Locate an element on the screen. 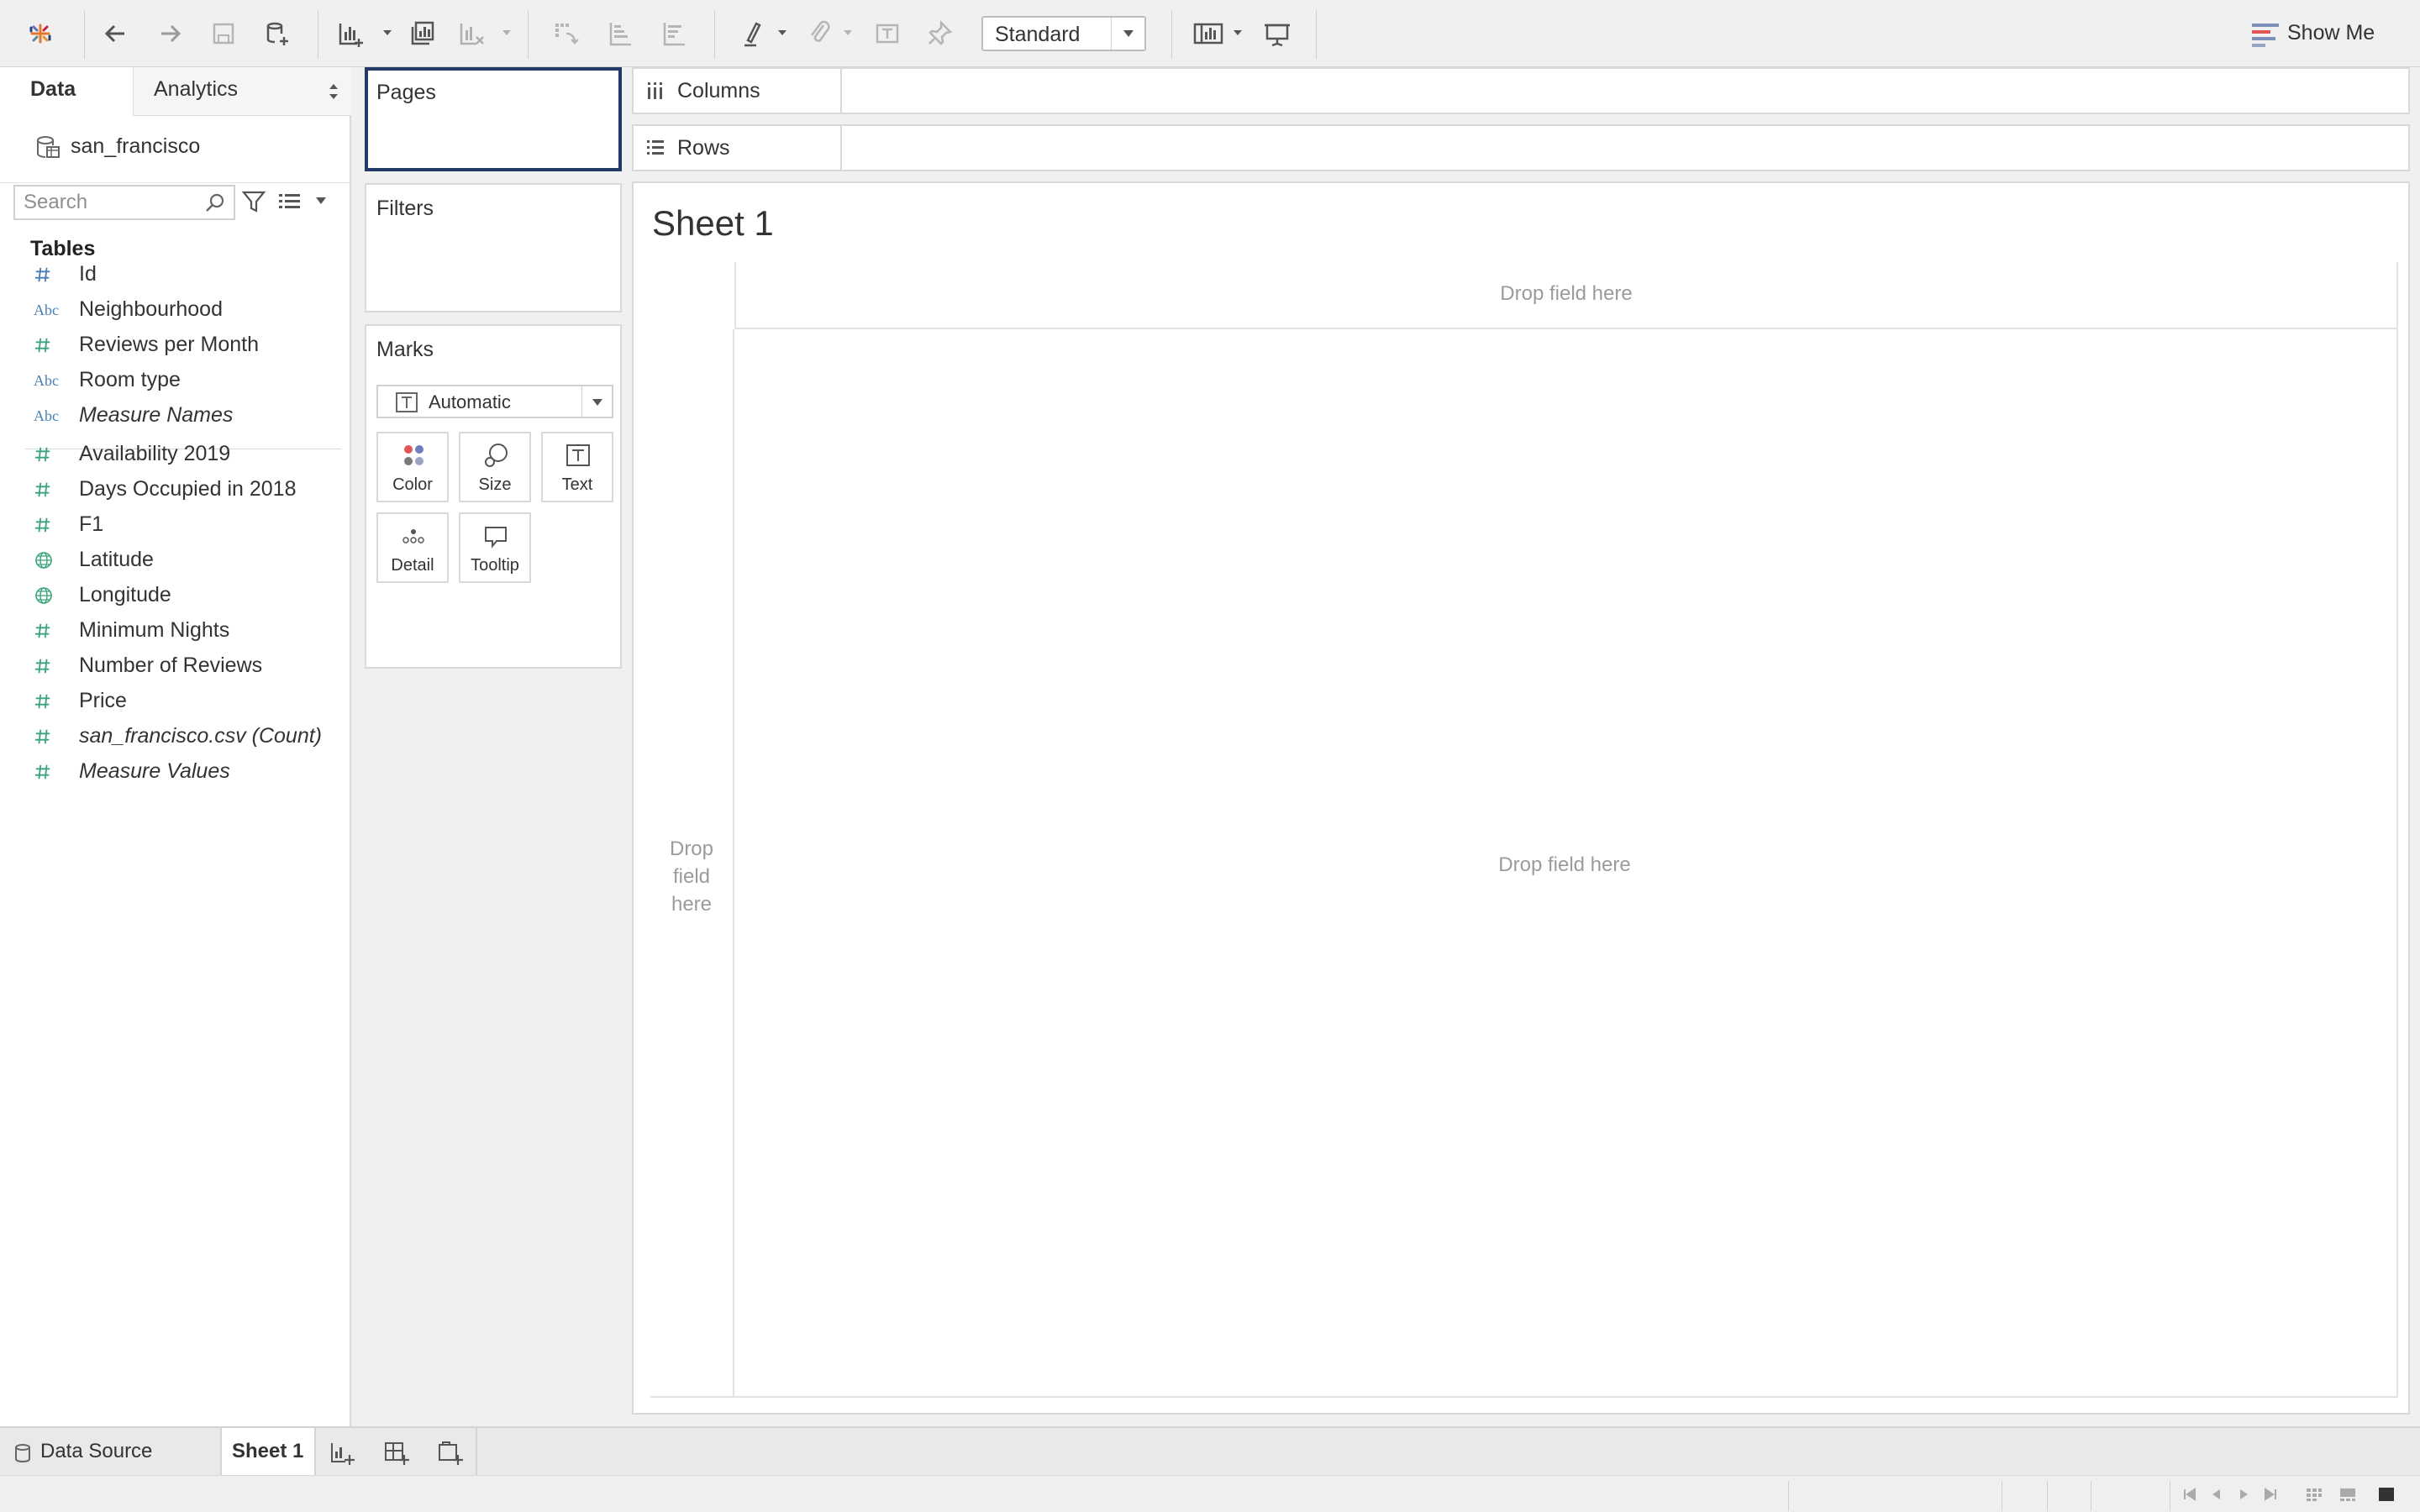 The width and height of the screenshot is (2420, 1512). fit-select: Standard is located at coordinates (1063, 33).